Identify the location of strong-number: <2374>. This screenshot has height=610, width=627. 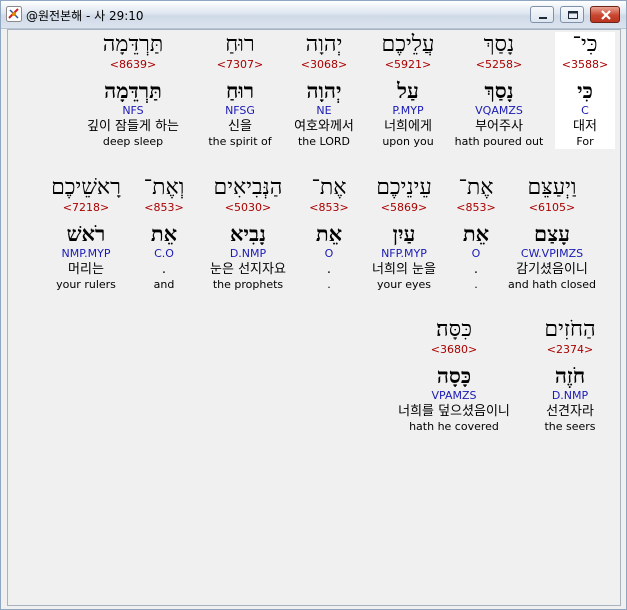
(570, 350).